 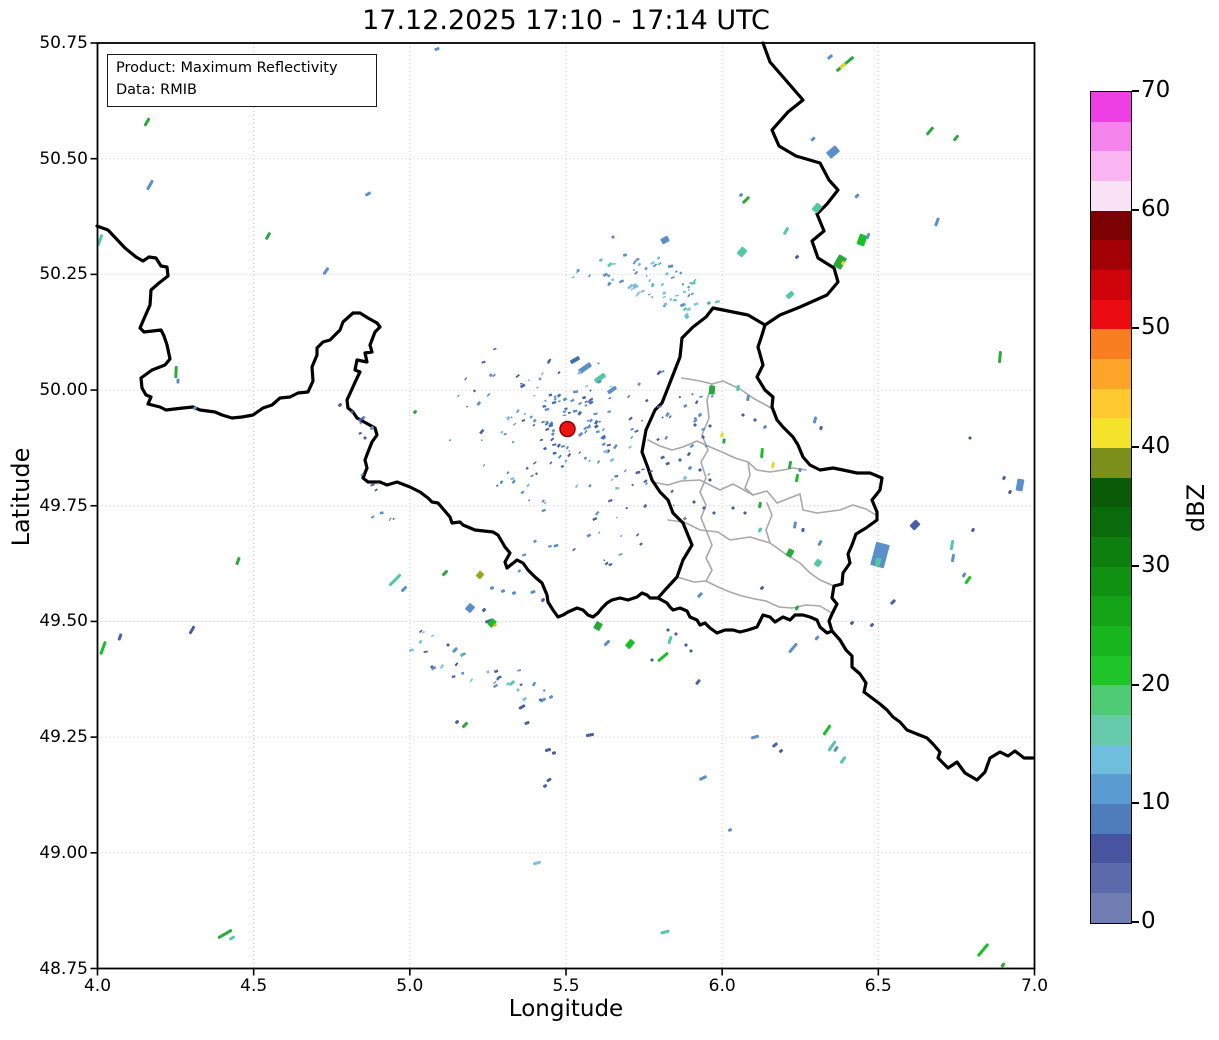 I want to click on colorbar-tick-label: 60, so click(x=1156, y=208).